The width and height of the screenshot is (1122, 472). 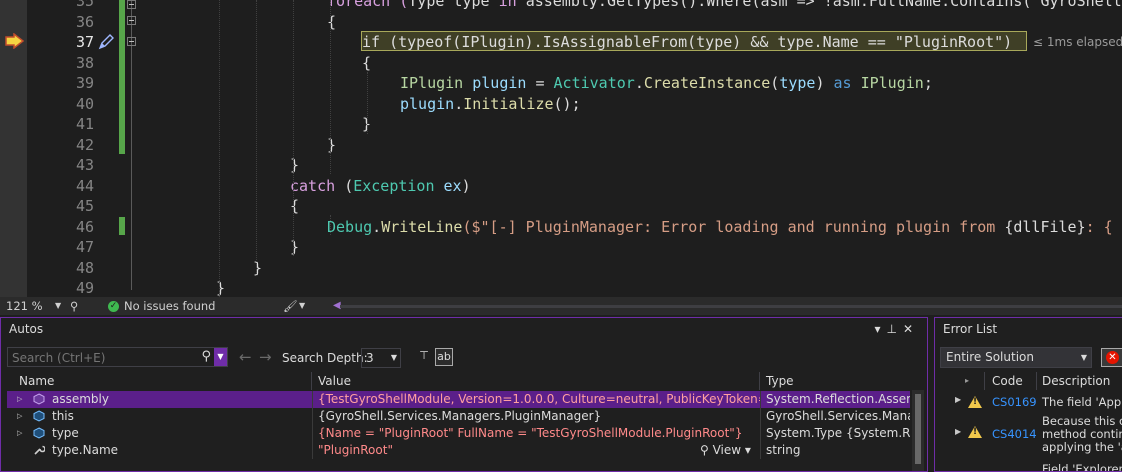 I want to click on column-code: Code, so click(x=1007, y=381).